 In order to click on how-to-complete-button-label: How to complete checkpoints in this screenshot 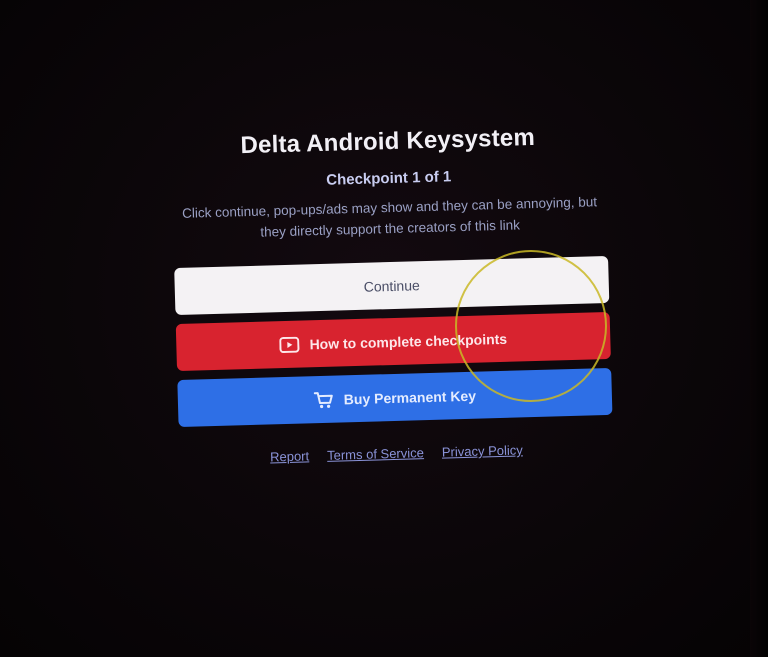, I will do `click(408, 341)`.